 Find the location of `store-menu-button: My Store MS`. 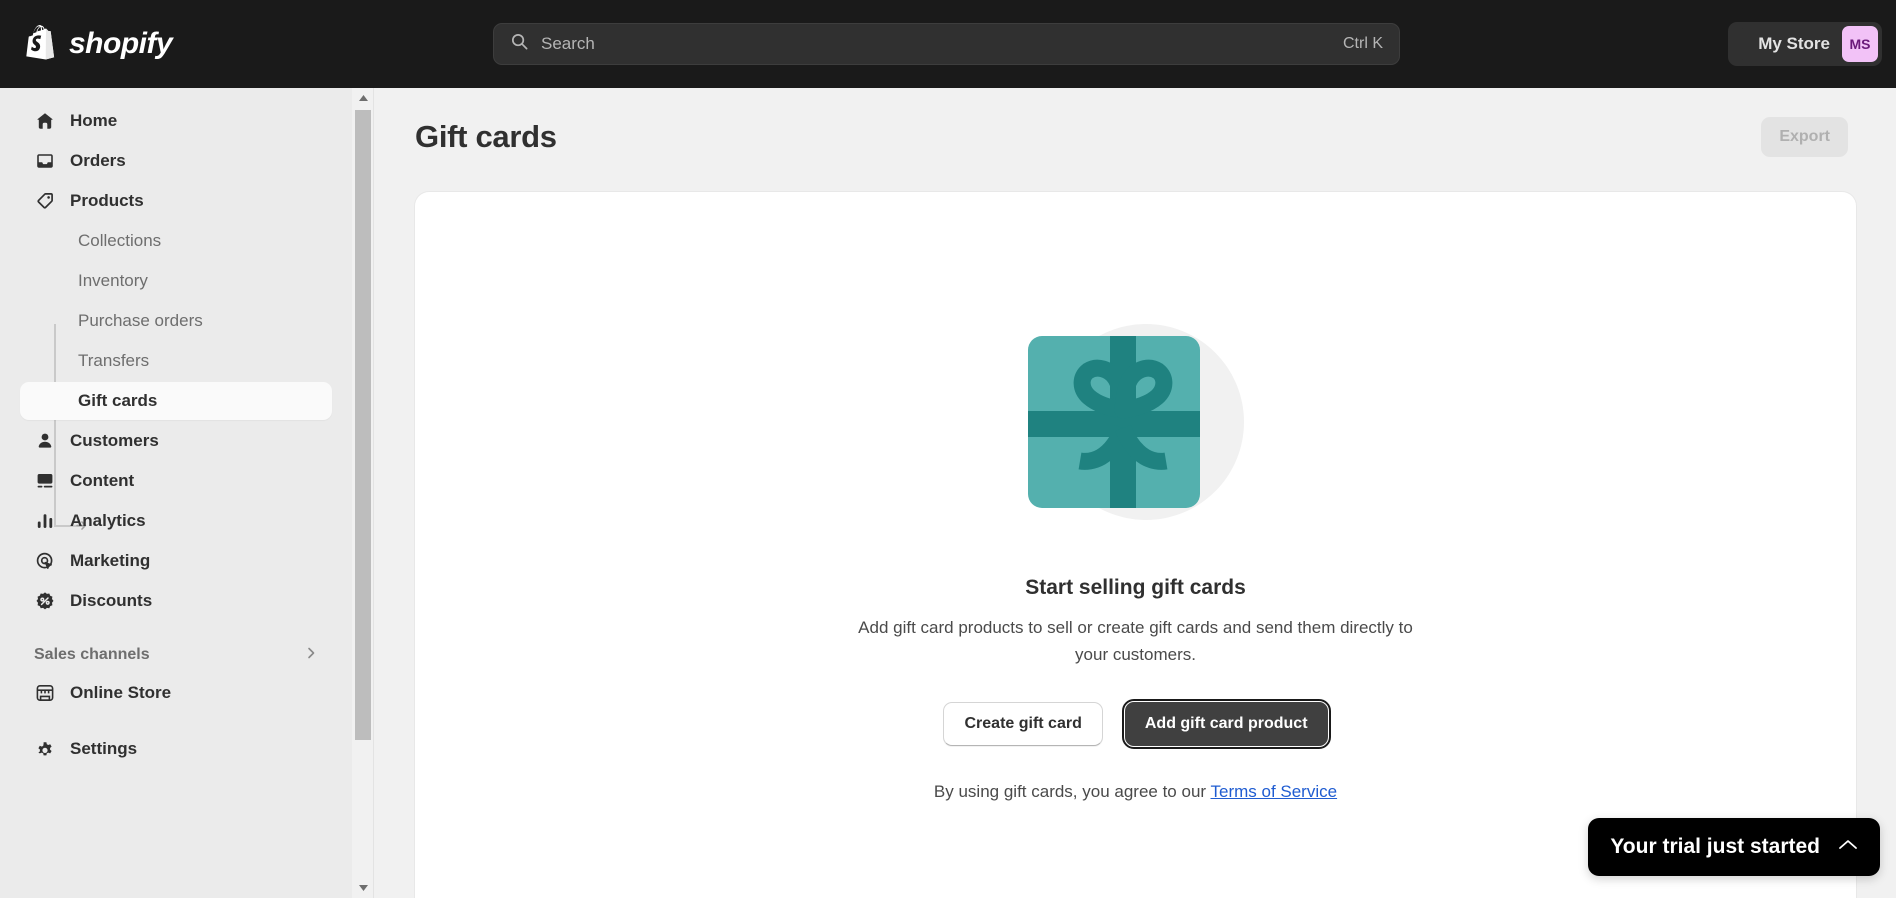

store-menu-button: My Store MS is located at coordinates (1812, 44).